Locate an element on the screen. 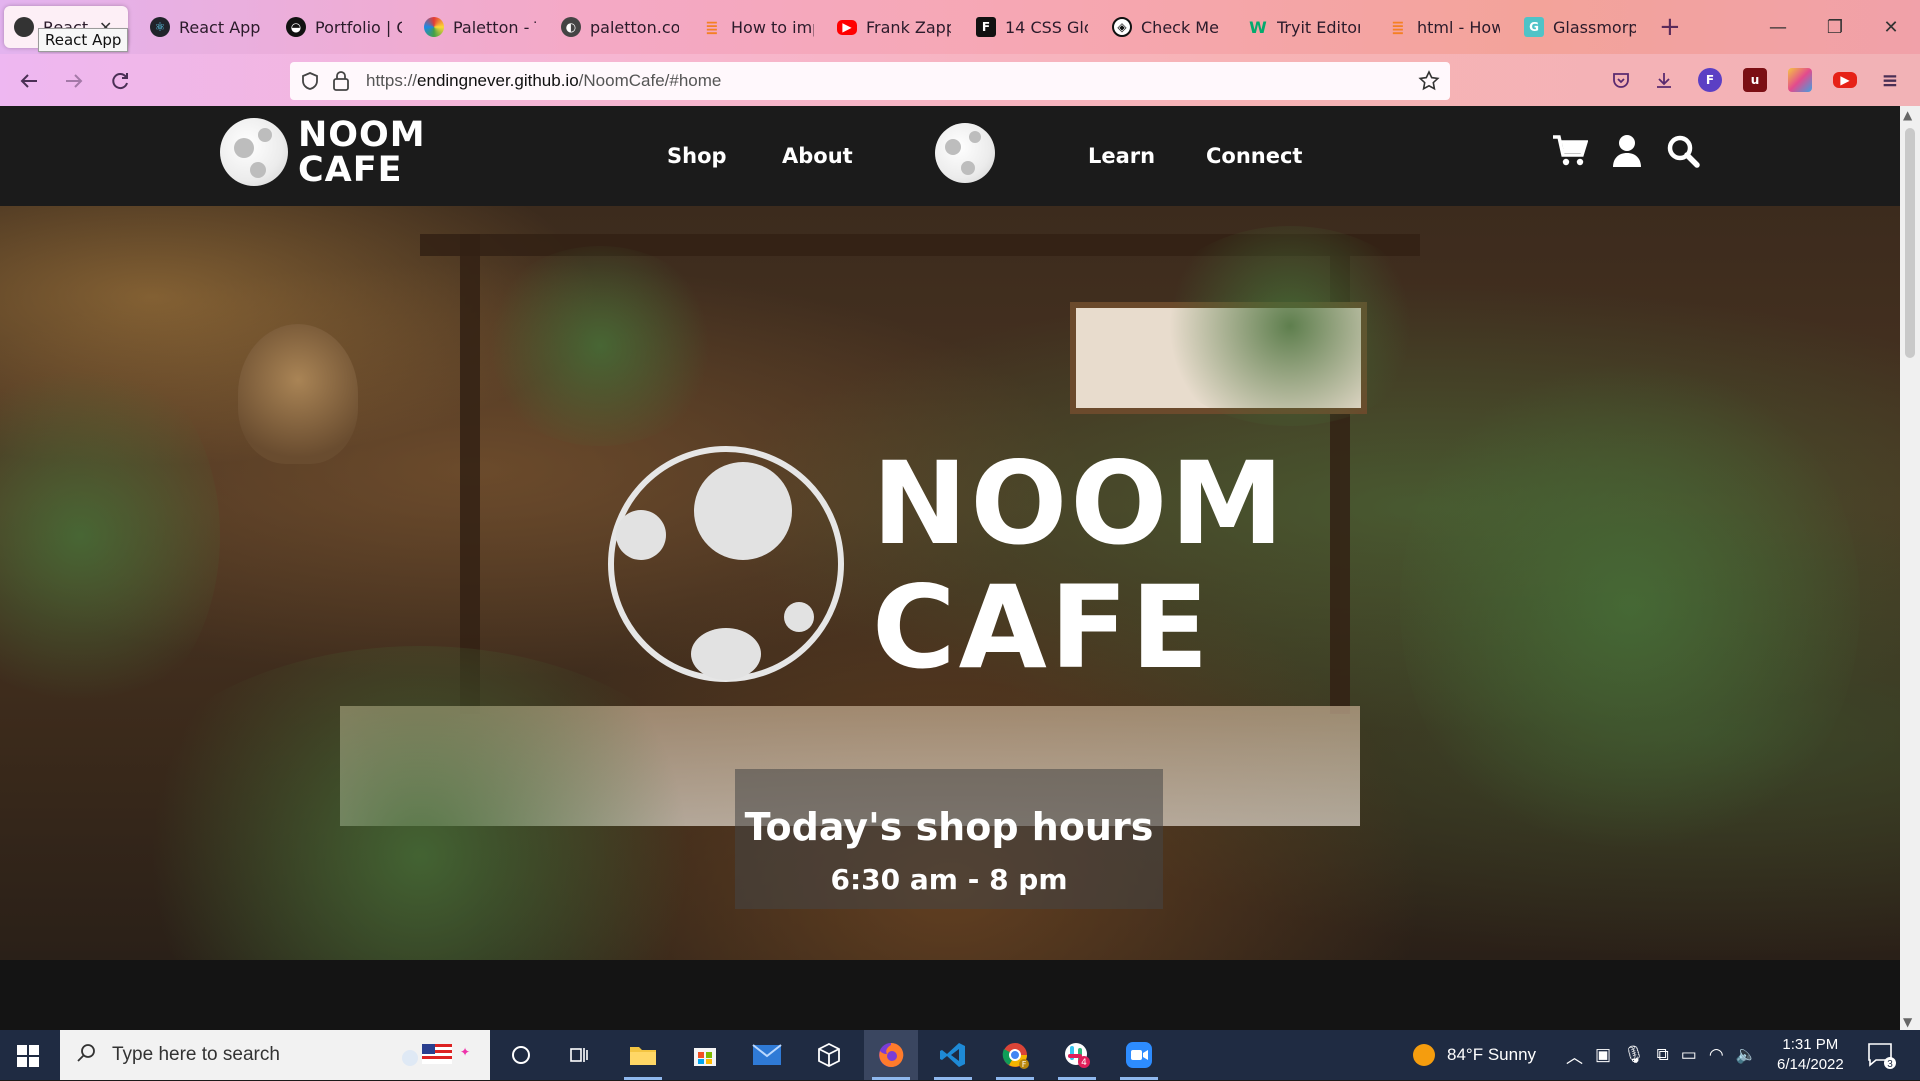  clock: 1:31 PM 6/14/2022 is located at coordinates (1810, 1055).